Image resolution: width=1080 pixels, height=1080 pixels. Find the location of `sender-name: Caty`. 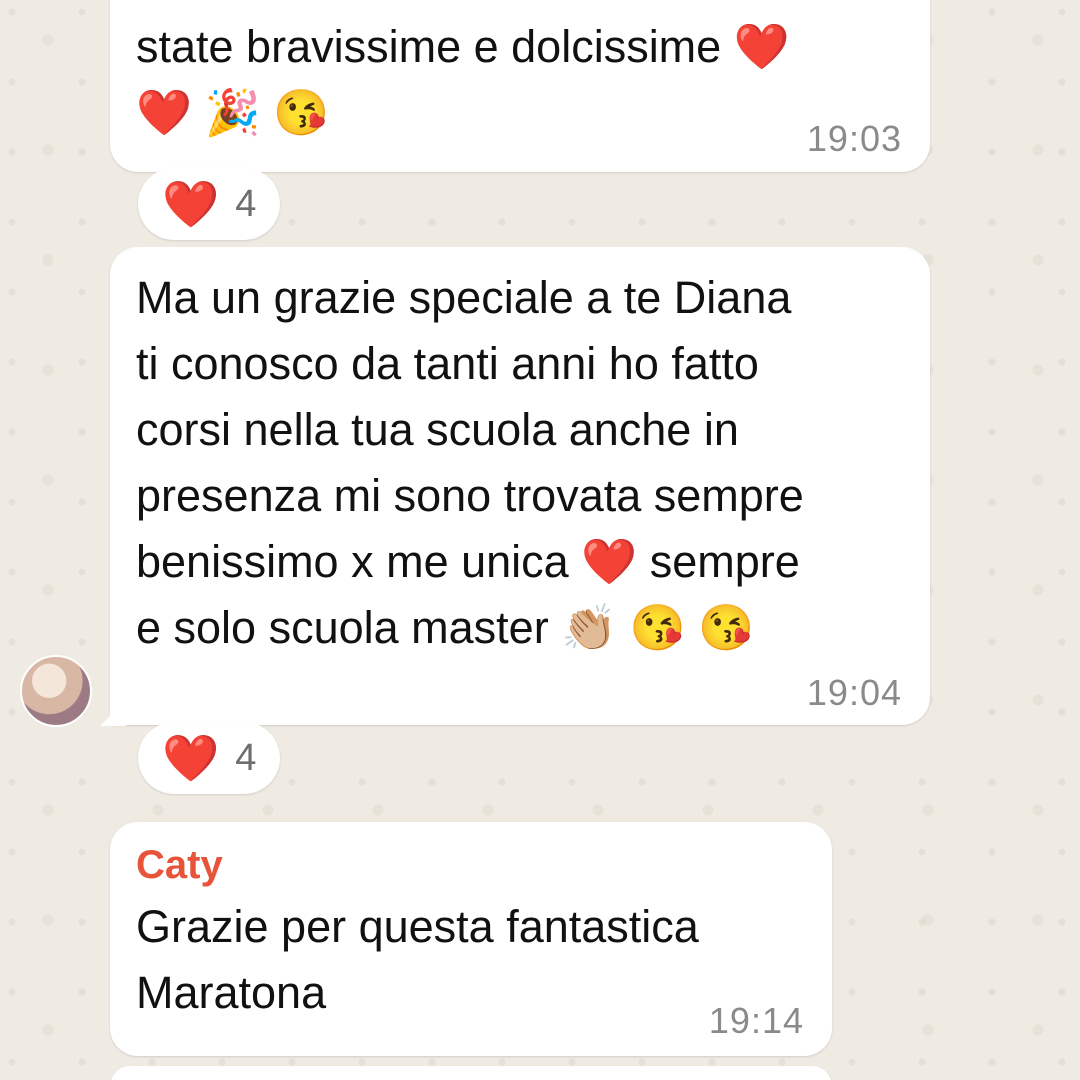

sender-name: Caty is located at coordinates (179, 865).